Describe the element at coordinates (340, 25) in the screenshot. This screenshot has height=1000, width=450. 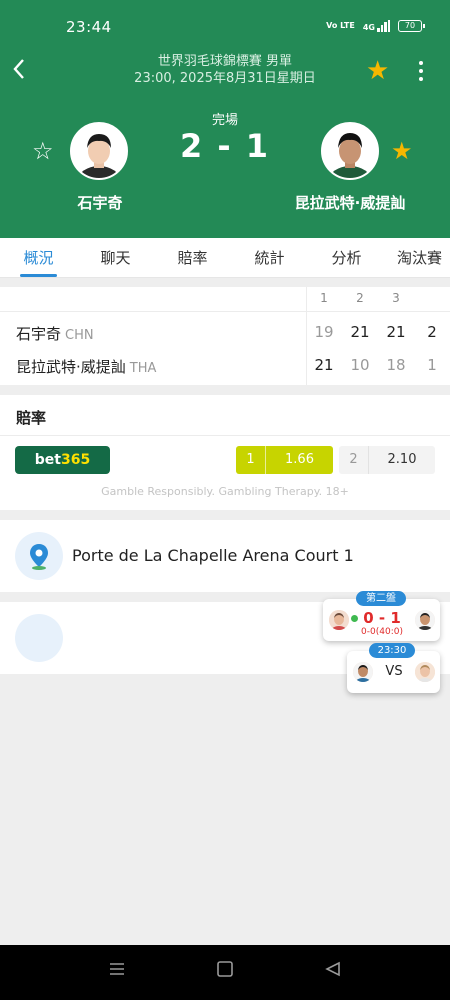
I see `volte-icon: Vo LTE` at that location.